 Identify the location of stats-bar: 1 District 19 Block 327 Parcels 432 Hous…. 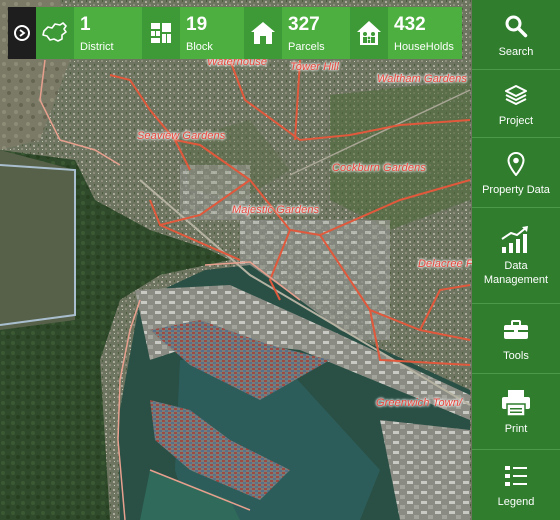
(235, 33).